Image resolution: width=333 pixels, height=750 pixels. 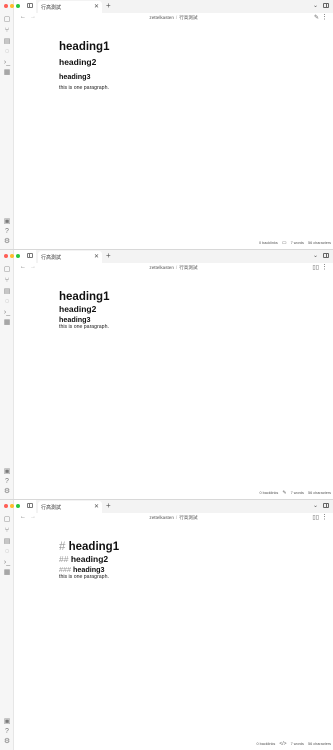 I want to click on status-bar: 0 backlinks ✎ 7 words 56 characters, so click(x=294, y=493).